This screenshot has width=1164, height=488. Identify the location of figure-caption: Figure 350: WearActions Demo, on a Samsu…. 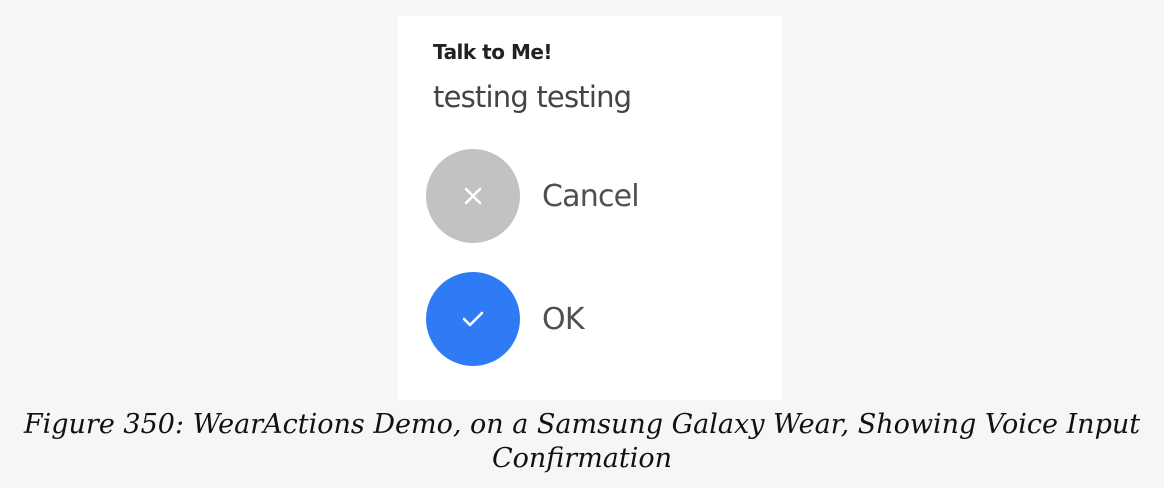
(582, 442).